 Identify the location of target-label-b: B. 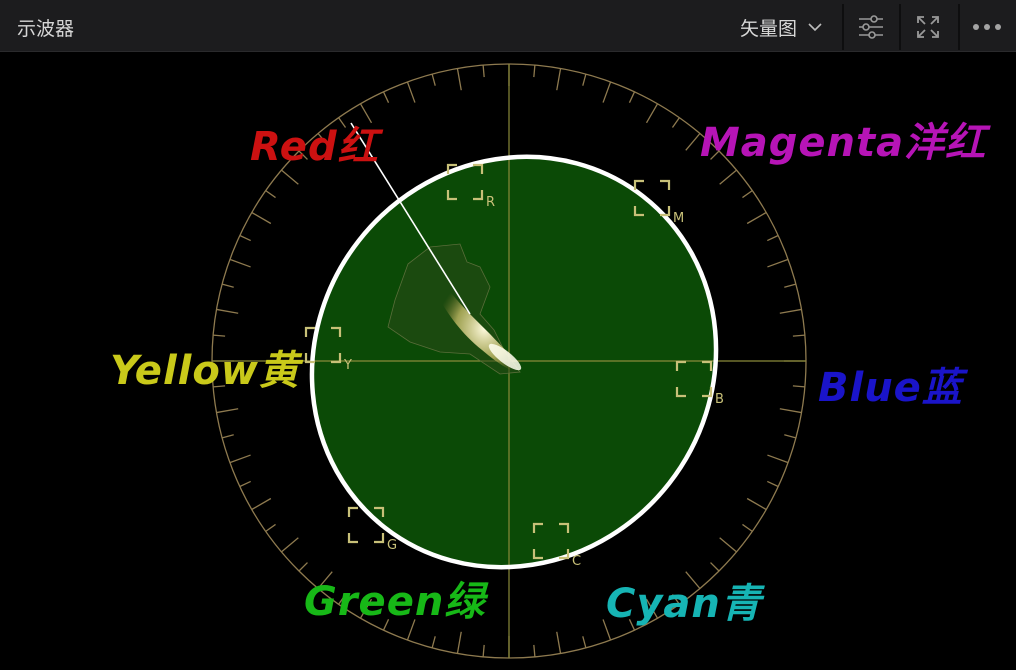
(719, 399).